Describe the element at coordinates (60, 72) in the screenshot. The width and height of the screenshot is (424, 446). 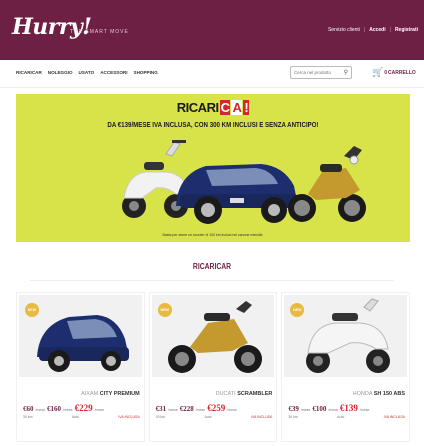
I see `nav-item-noleggio: NOLEGGIO` at that location.